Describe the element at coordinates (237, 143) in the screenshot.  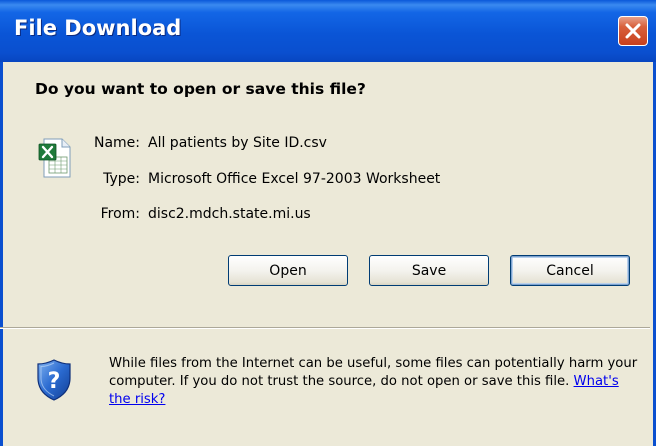
I see `file-name-value: All patients by Site ID.csv` at that location.